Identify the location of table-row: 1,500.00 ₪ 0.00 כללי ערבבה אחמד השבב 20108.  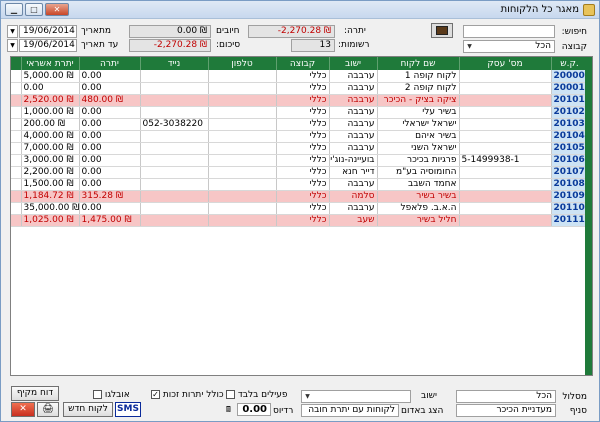
(301, 184).